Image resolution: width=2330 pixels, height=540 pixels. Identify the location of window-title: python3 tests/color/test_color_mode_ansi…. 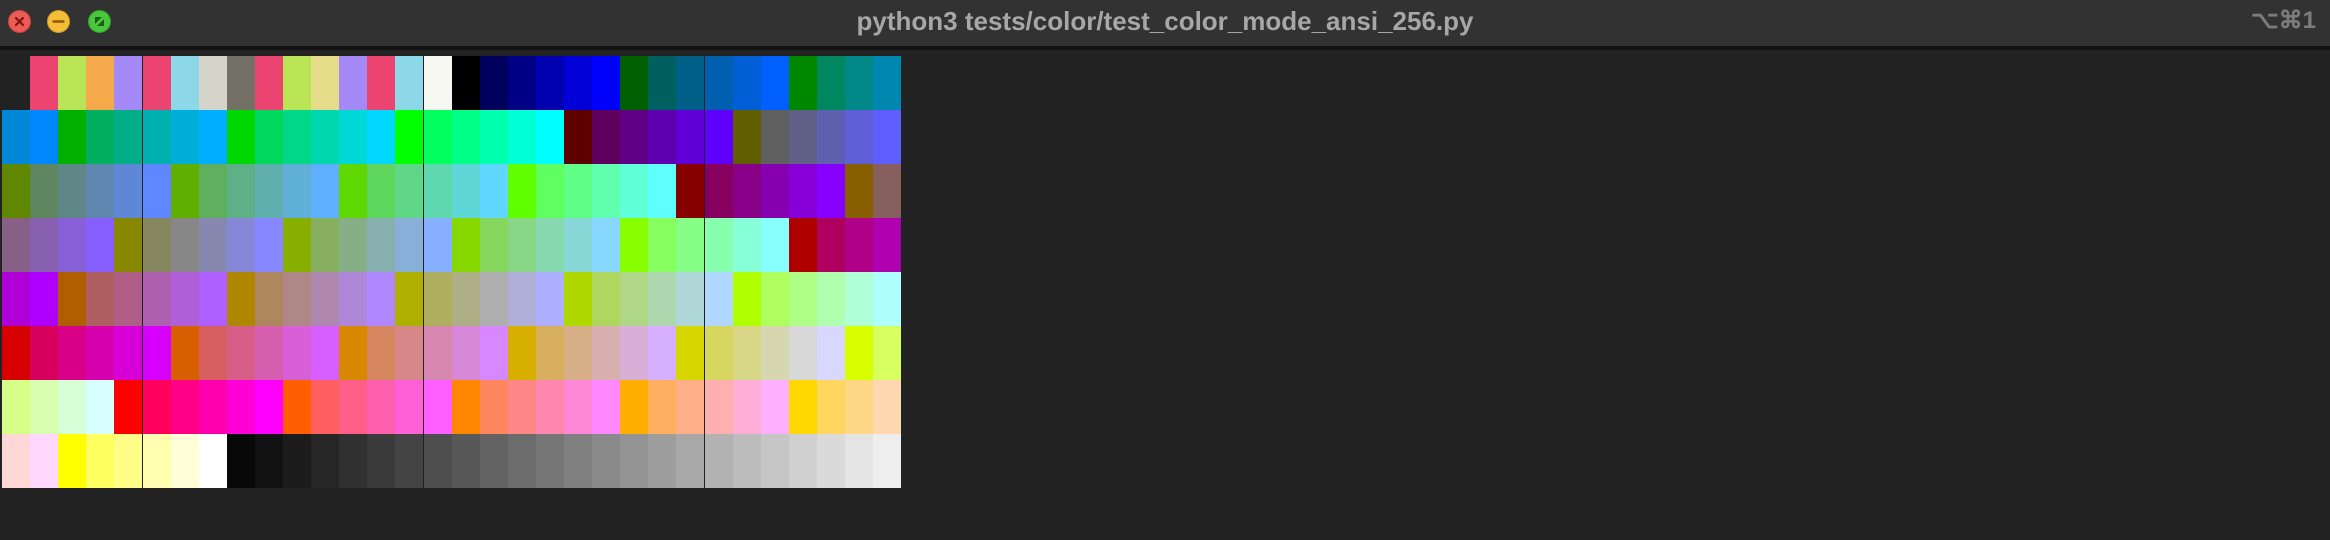
(1165, 21).